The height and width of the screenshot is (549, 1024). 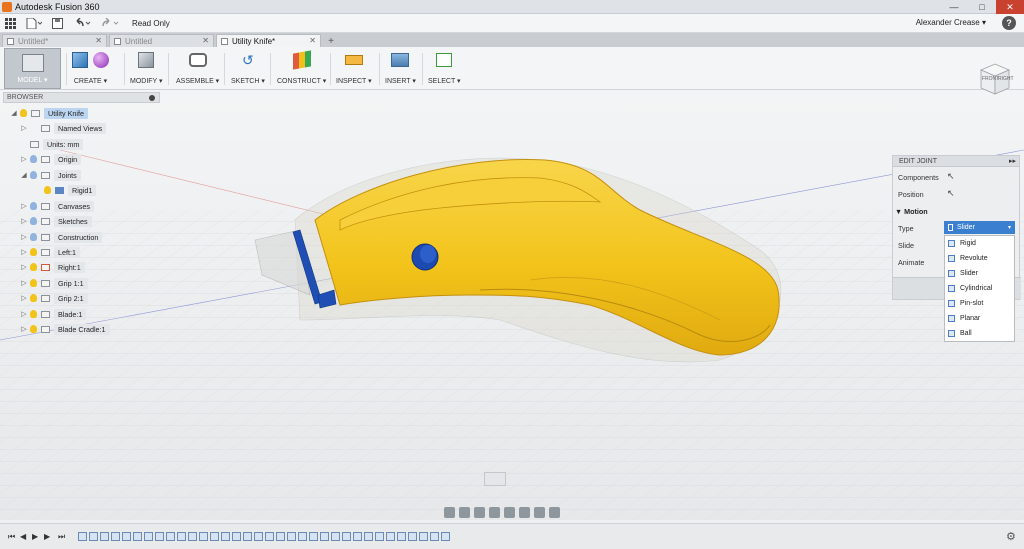 I want to click on modify-menu-label: MODIFY ▾, so click(x=146, y=81).